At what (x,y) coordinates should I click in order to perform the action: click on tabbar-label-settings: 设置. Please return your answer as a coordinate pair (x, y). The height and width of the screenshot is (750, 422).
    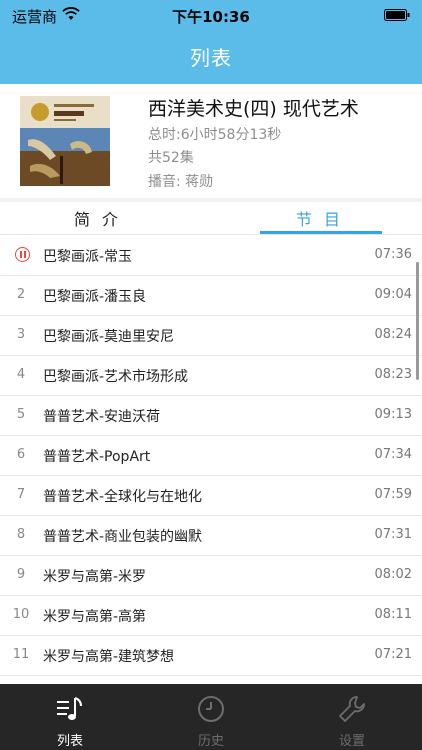
    Looking at the image, I should click on (351, 741).